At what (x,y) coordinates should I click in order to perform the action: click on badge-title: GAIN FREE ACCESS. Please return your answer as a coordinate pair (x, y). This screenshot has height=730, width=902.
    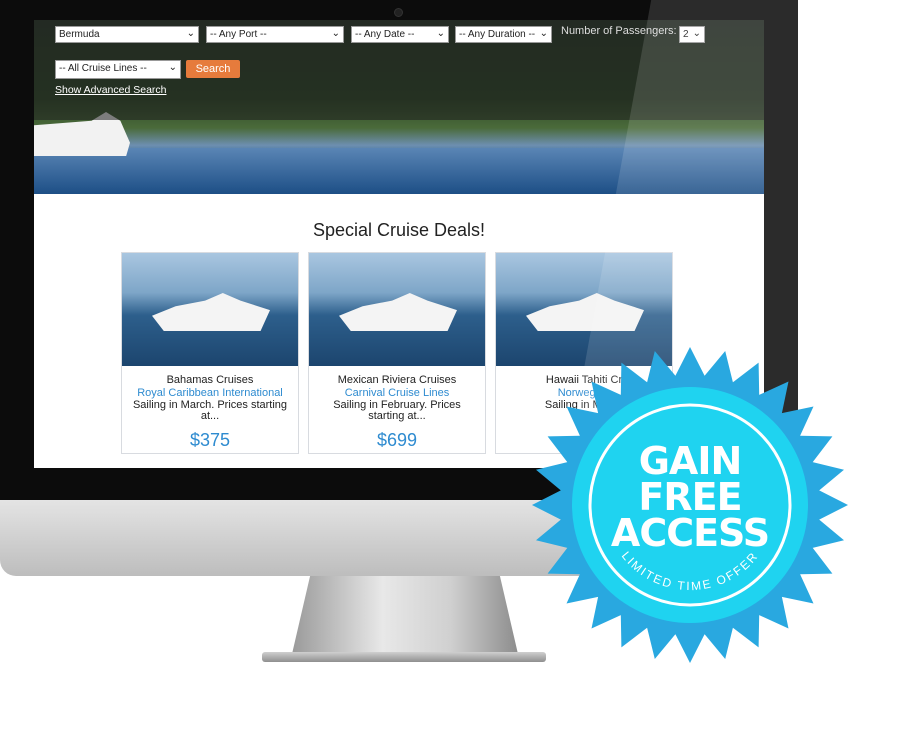
    Looking at the image, I should click on (690, 497).